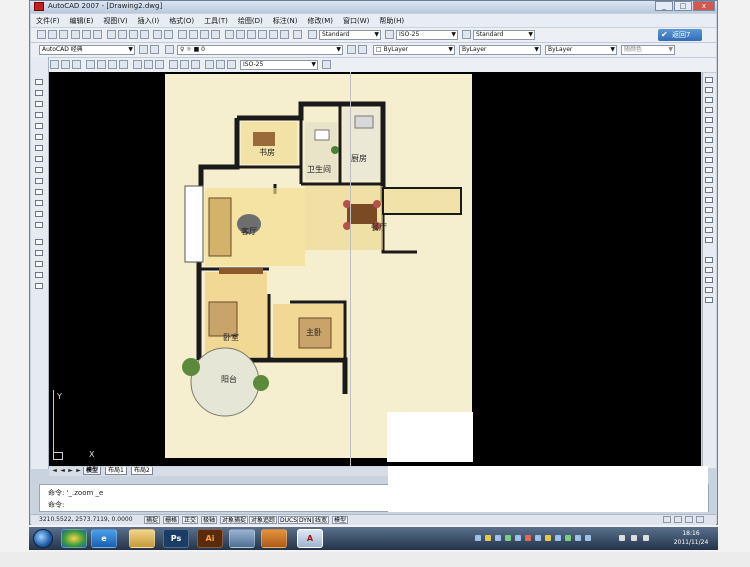 The width and height of the screenshot is (750, 567). What do you see at coordinates (54, 471) in the screenshot?
I see `first-tab-icon: ◄` at bounding box center [54, 471].